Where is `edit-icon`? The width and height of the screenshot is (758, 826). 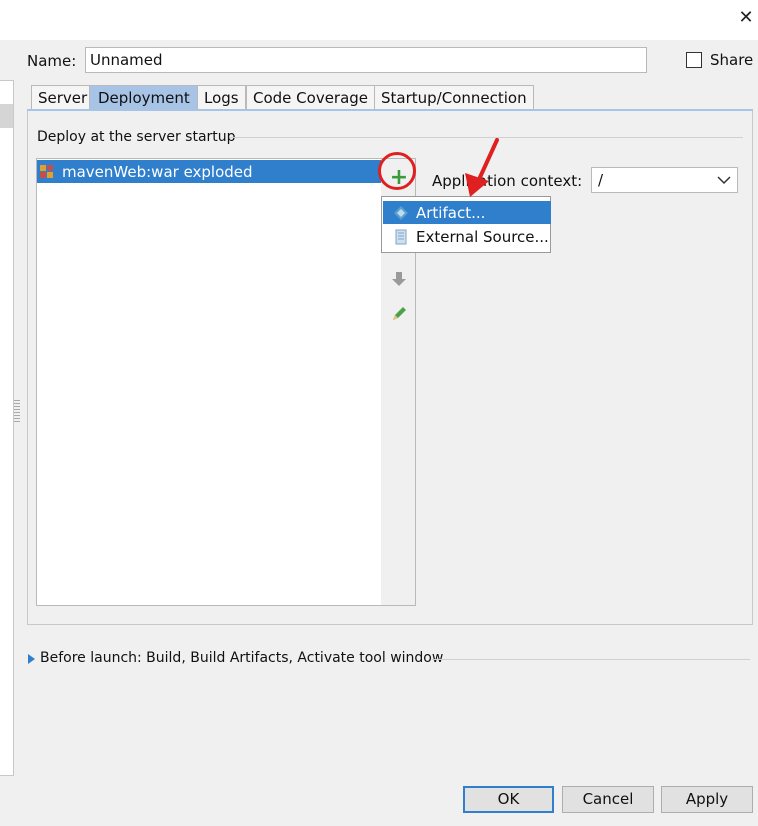
edit-icon is located at coordinates (399, 314).